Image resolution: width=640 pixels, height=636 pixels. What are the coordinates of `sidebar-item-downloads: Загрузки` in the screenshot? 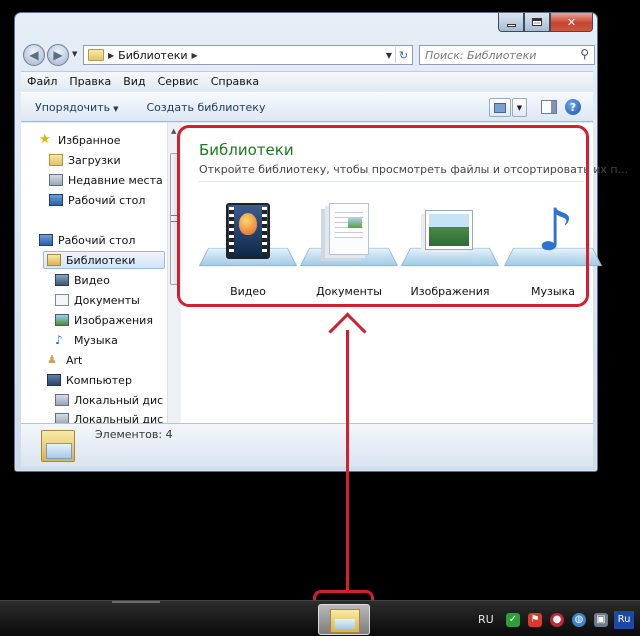 It's located at (85, 160).